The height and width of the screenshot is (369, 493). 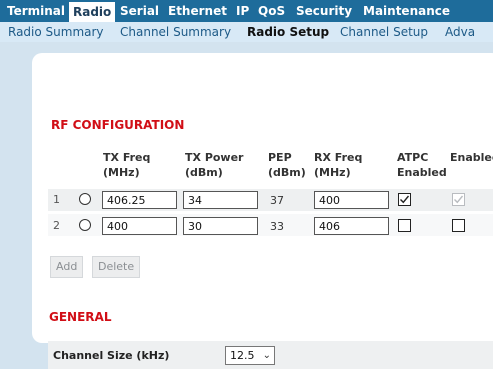 What do you see at coordinates (406, 11) in the screenshot?
I see `tab-maintenance: Maintenance` at bounding box center [406, 11].